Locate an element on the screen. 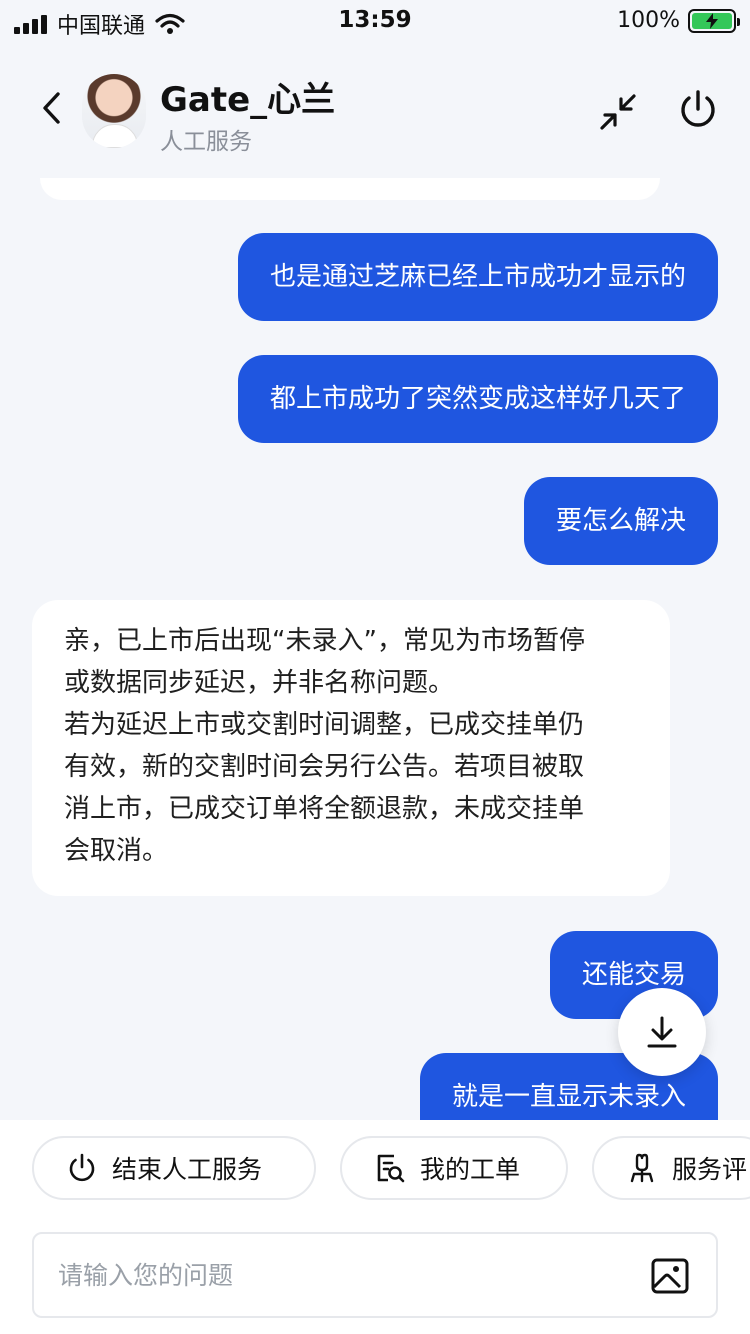 The width and height of the screenshot is (750, 1334). battery-percent: 100% is located at coordinates (648, 20).